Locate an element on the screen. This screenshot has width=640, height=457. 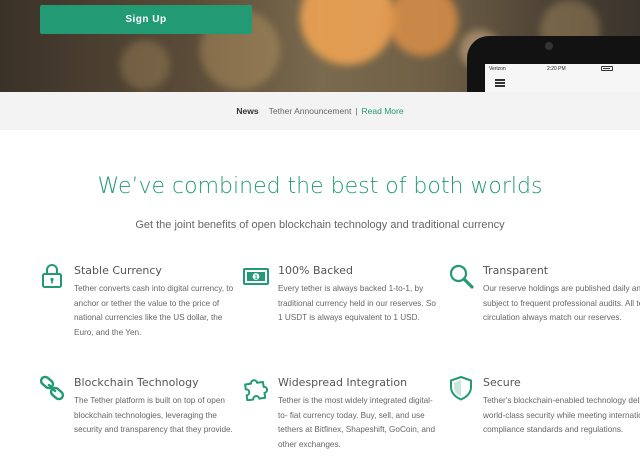
menu-icon is located at coordinates (500, 83).